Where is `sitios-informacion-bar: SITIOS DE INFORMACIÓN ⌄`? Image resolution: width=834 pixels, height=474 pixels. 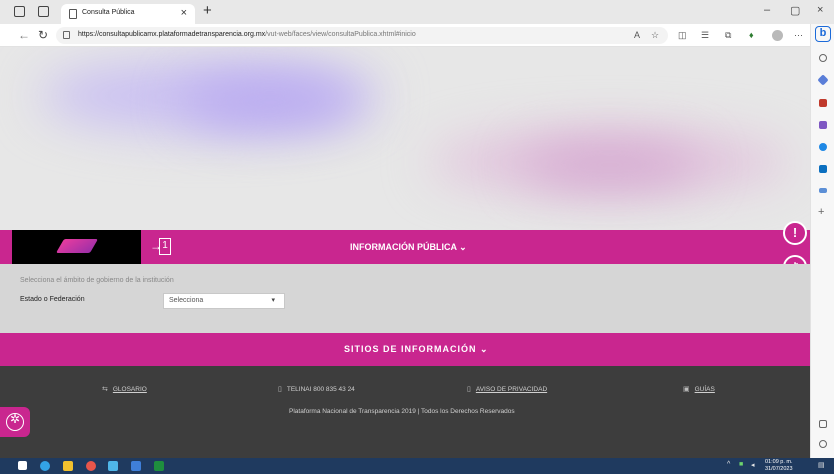
sitios-informacion-bar: SITIOS DE INFORMACIÓN ⌄ is located at coordinates (405, 349).